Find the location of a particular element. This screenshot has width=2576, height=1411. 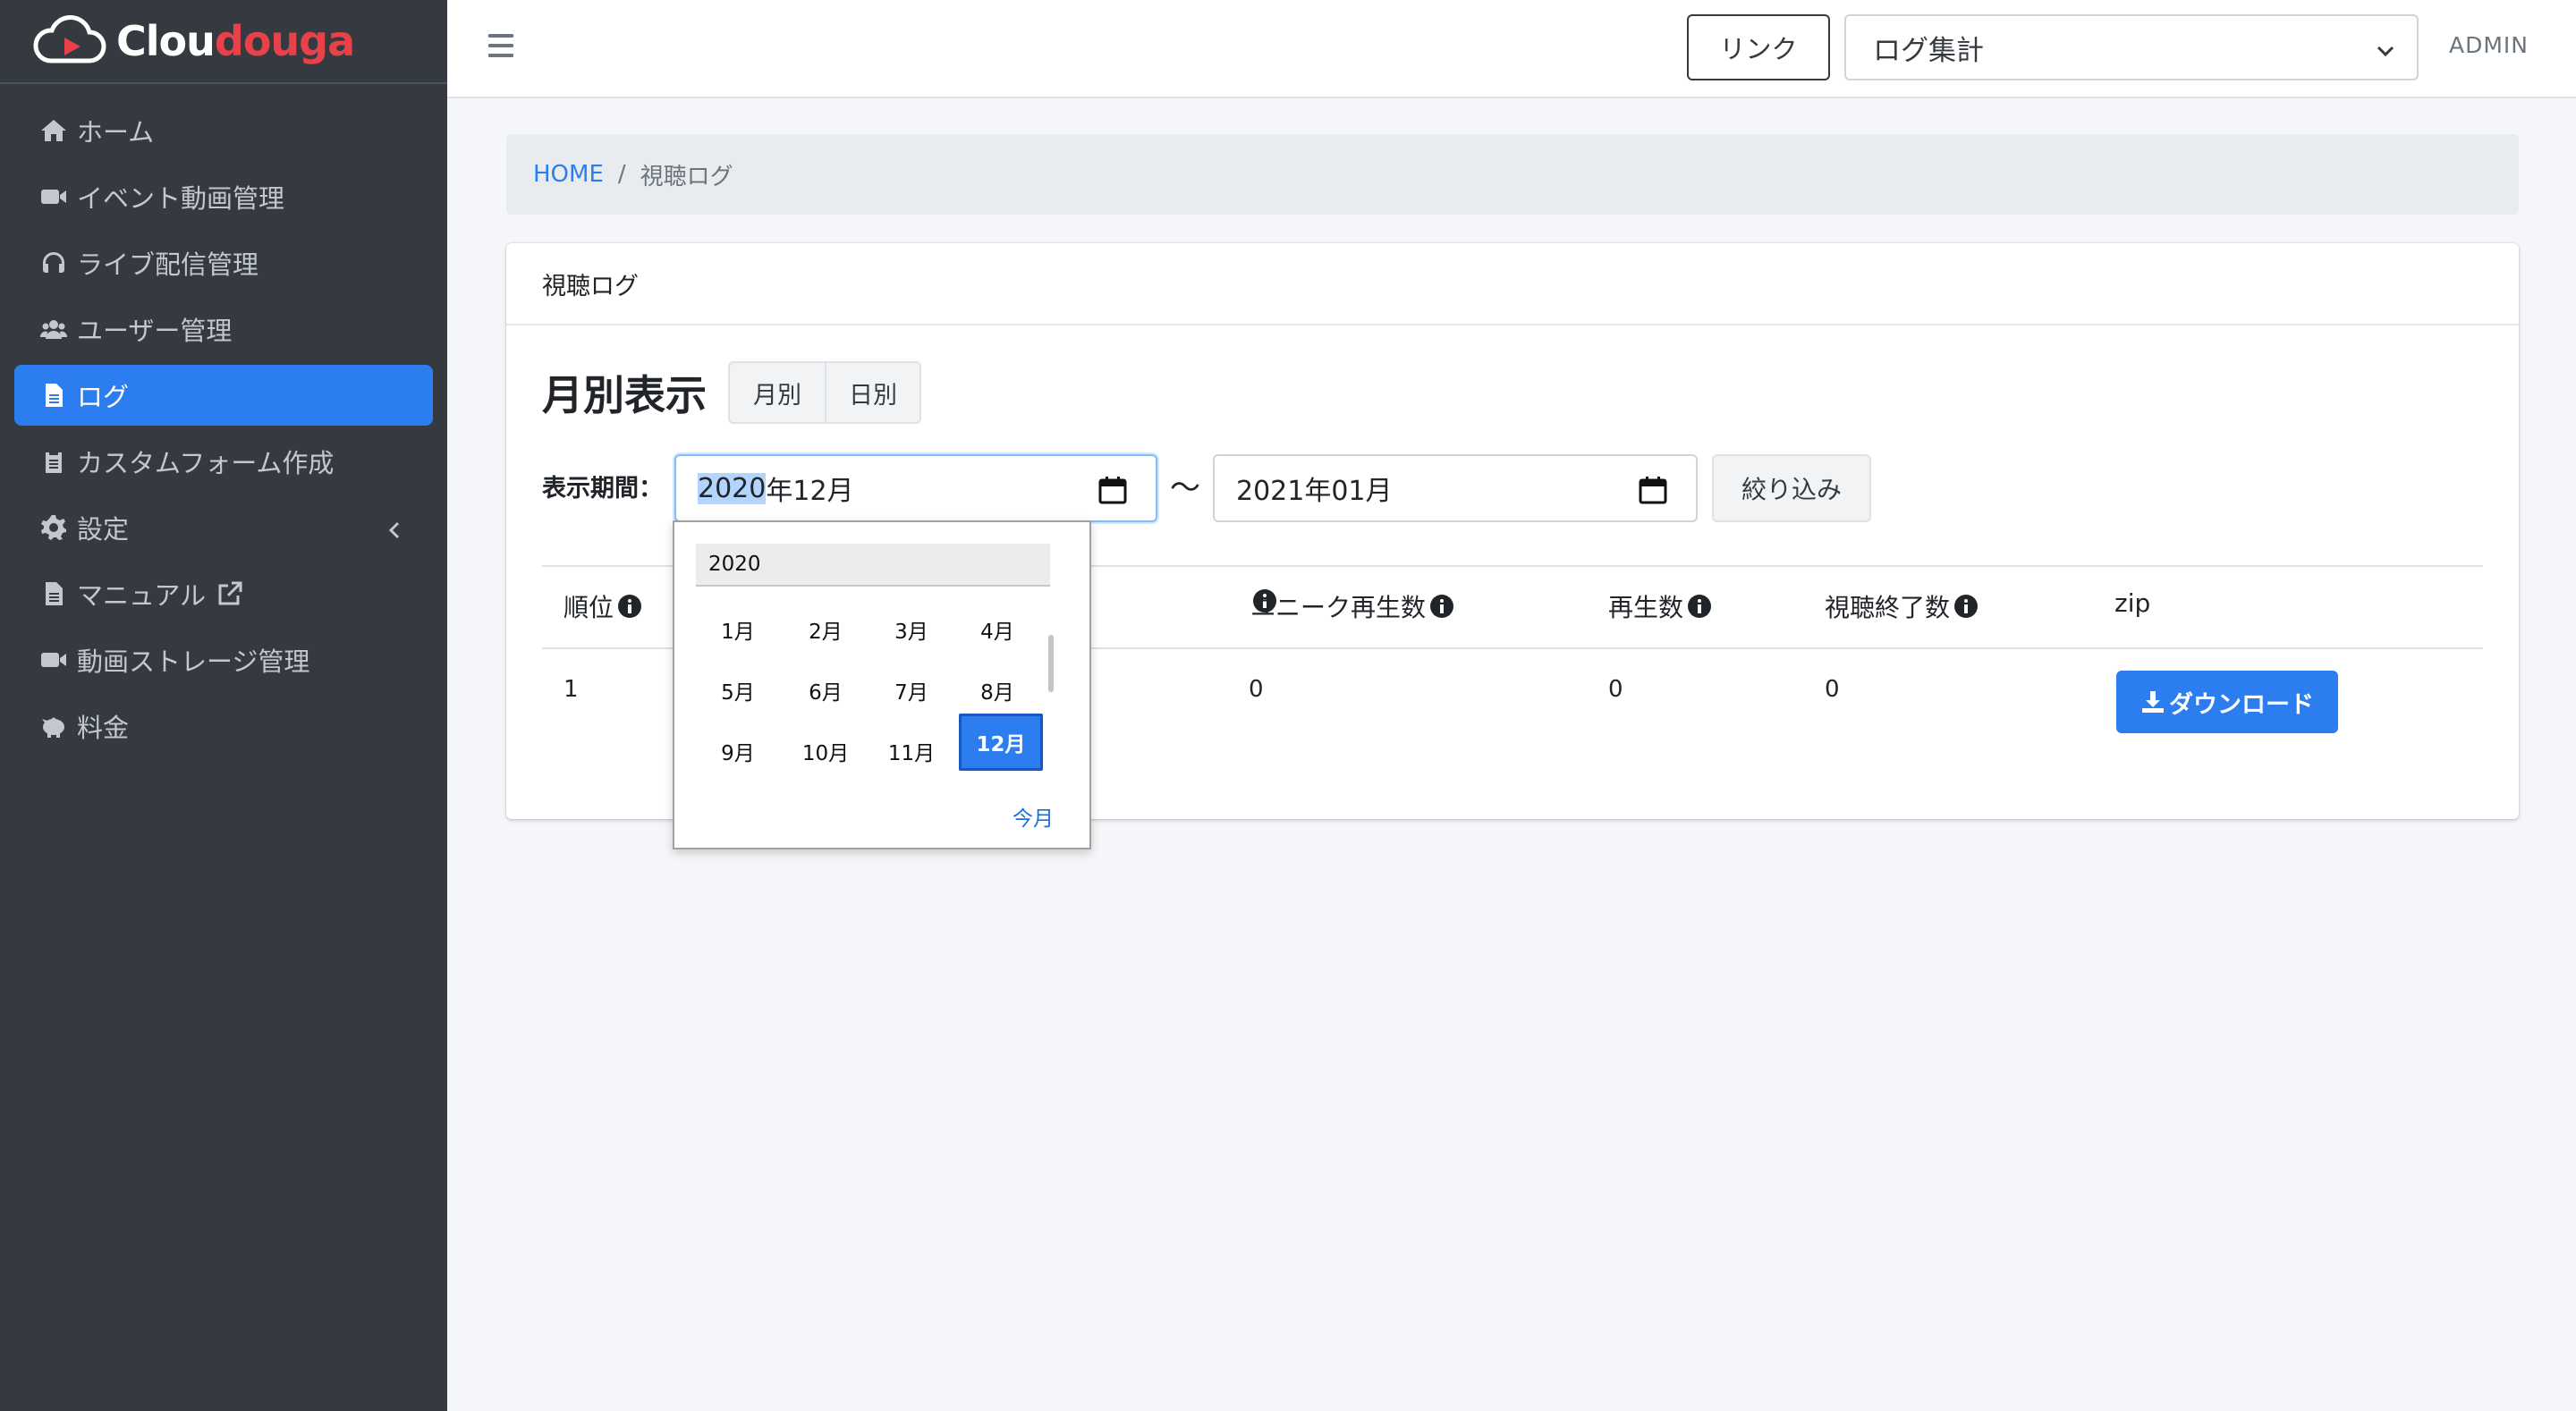

cell-rank: 1 is located at coordinates (571, 689).